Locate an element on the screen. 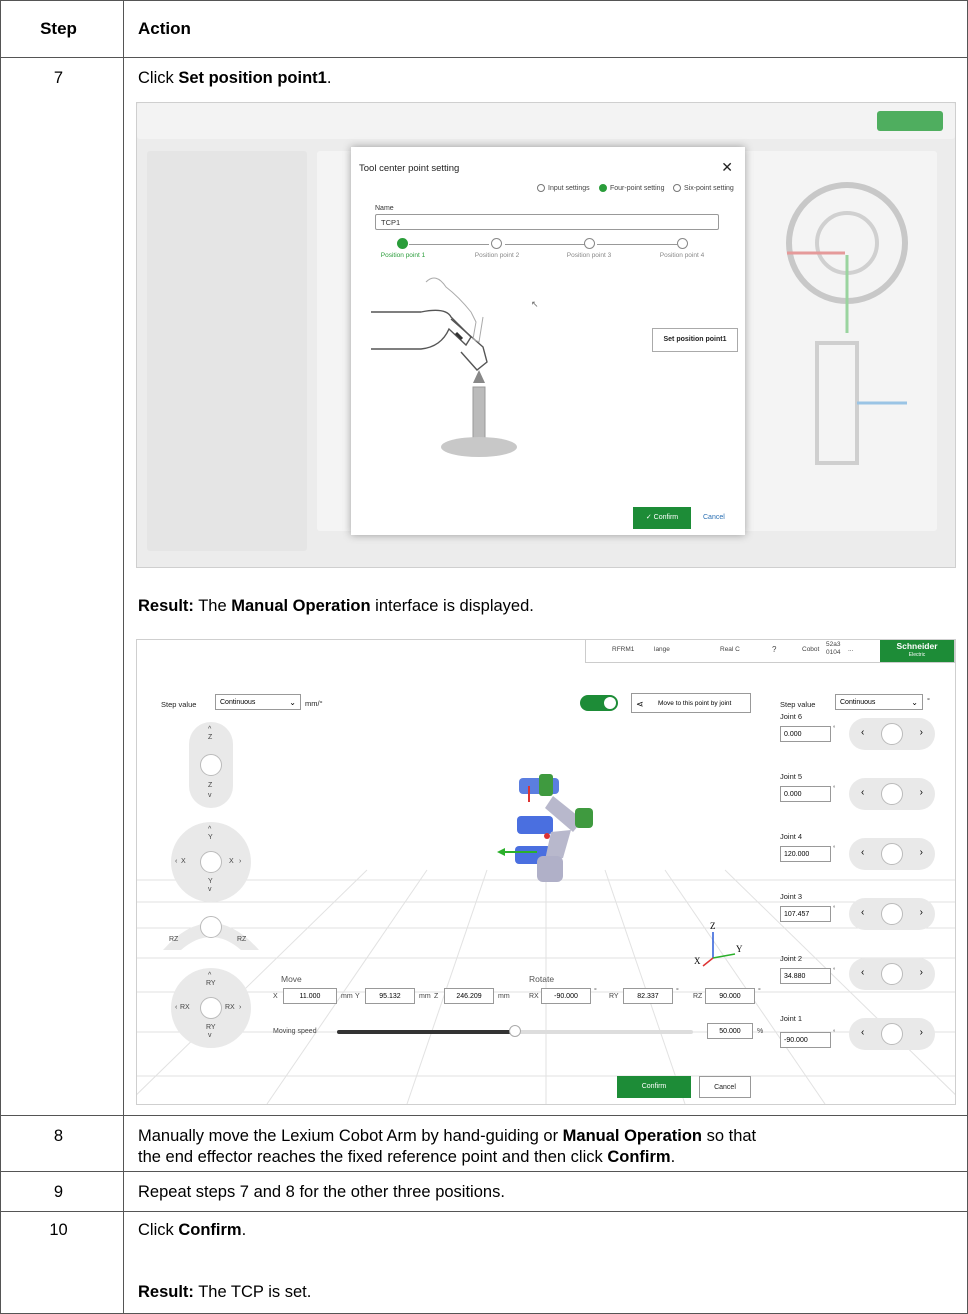  progress-line is located at coordinates (449, 244).